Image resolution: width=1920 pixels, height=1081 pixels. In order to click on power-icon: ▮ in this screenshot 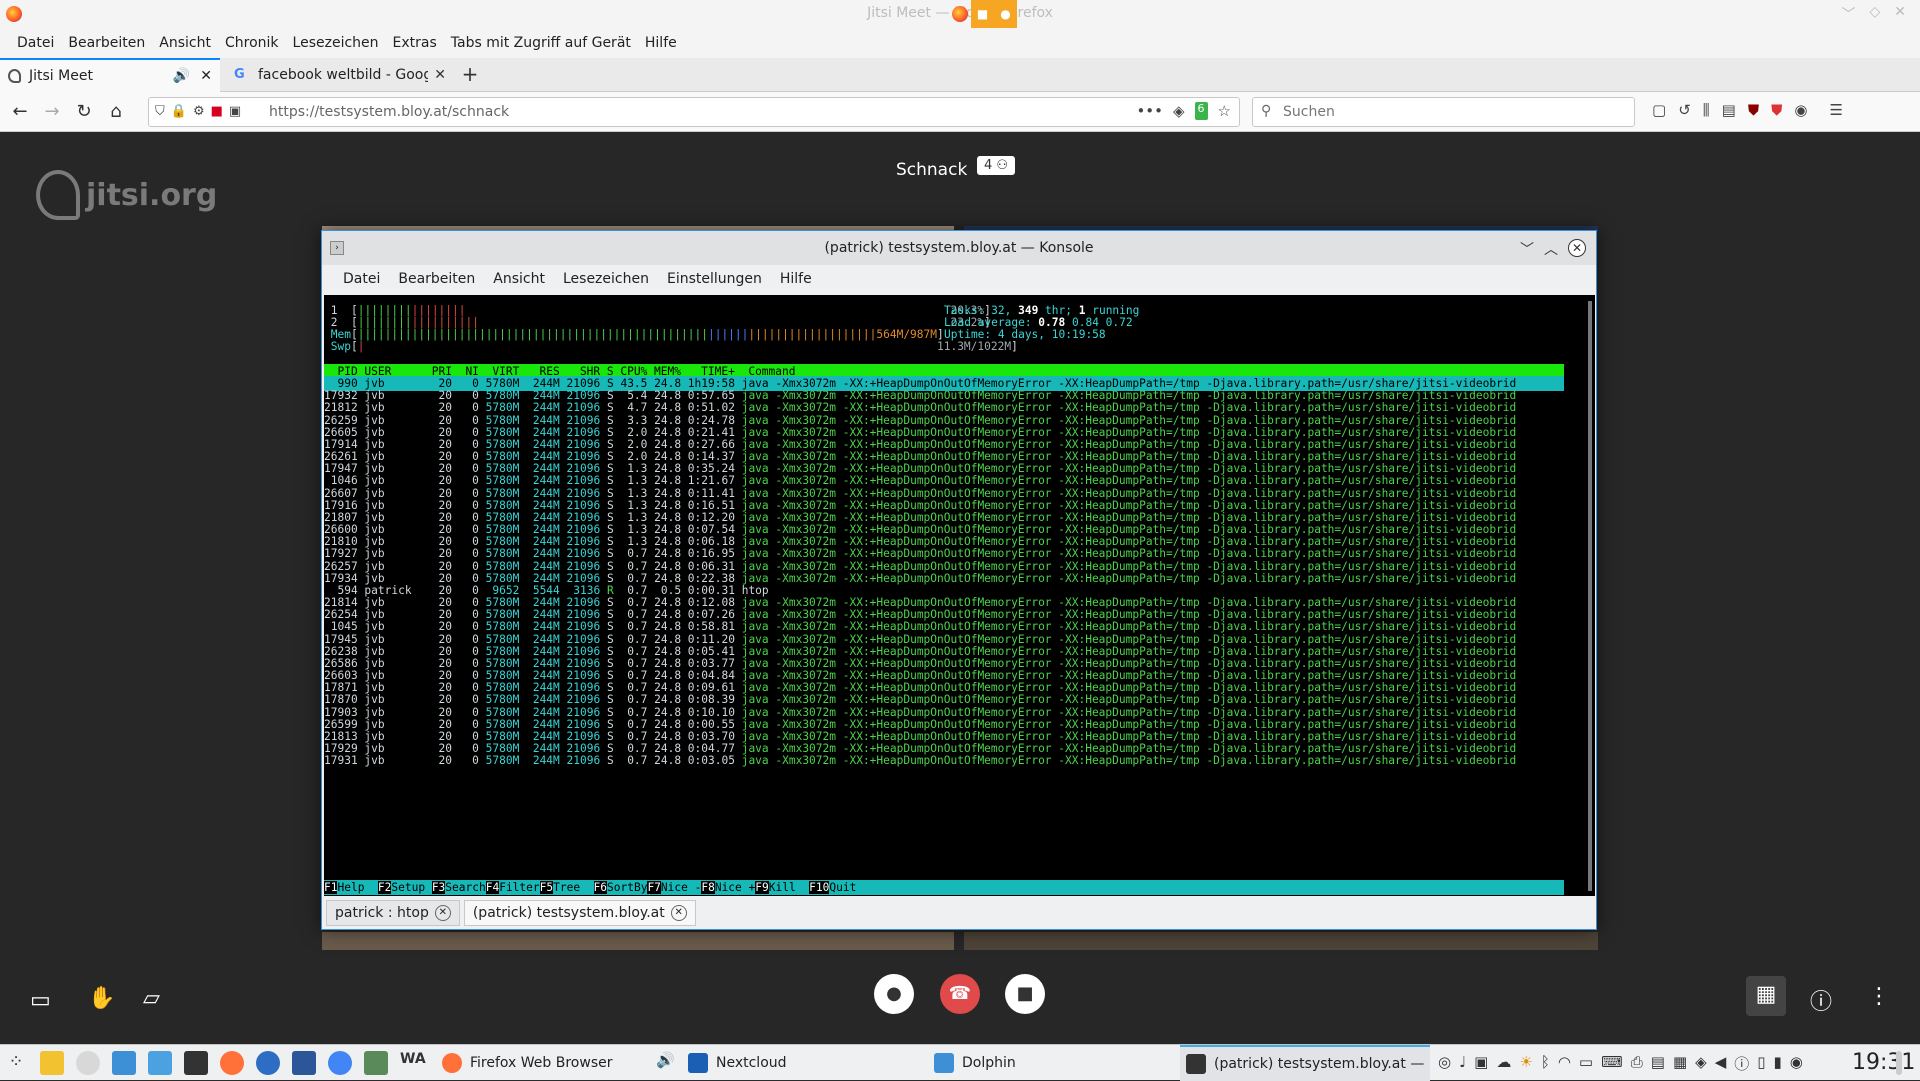, I will do `click(1778, 1063)`.